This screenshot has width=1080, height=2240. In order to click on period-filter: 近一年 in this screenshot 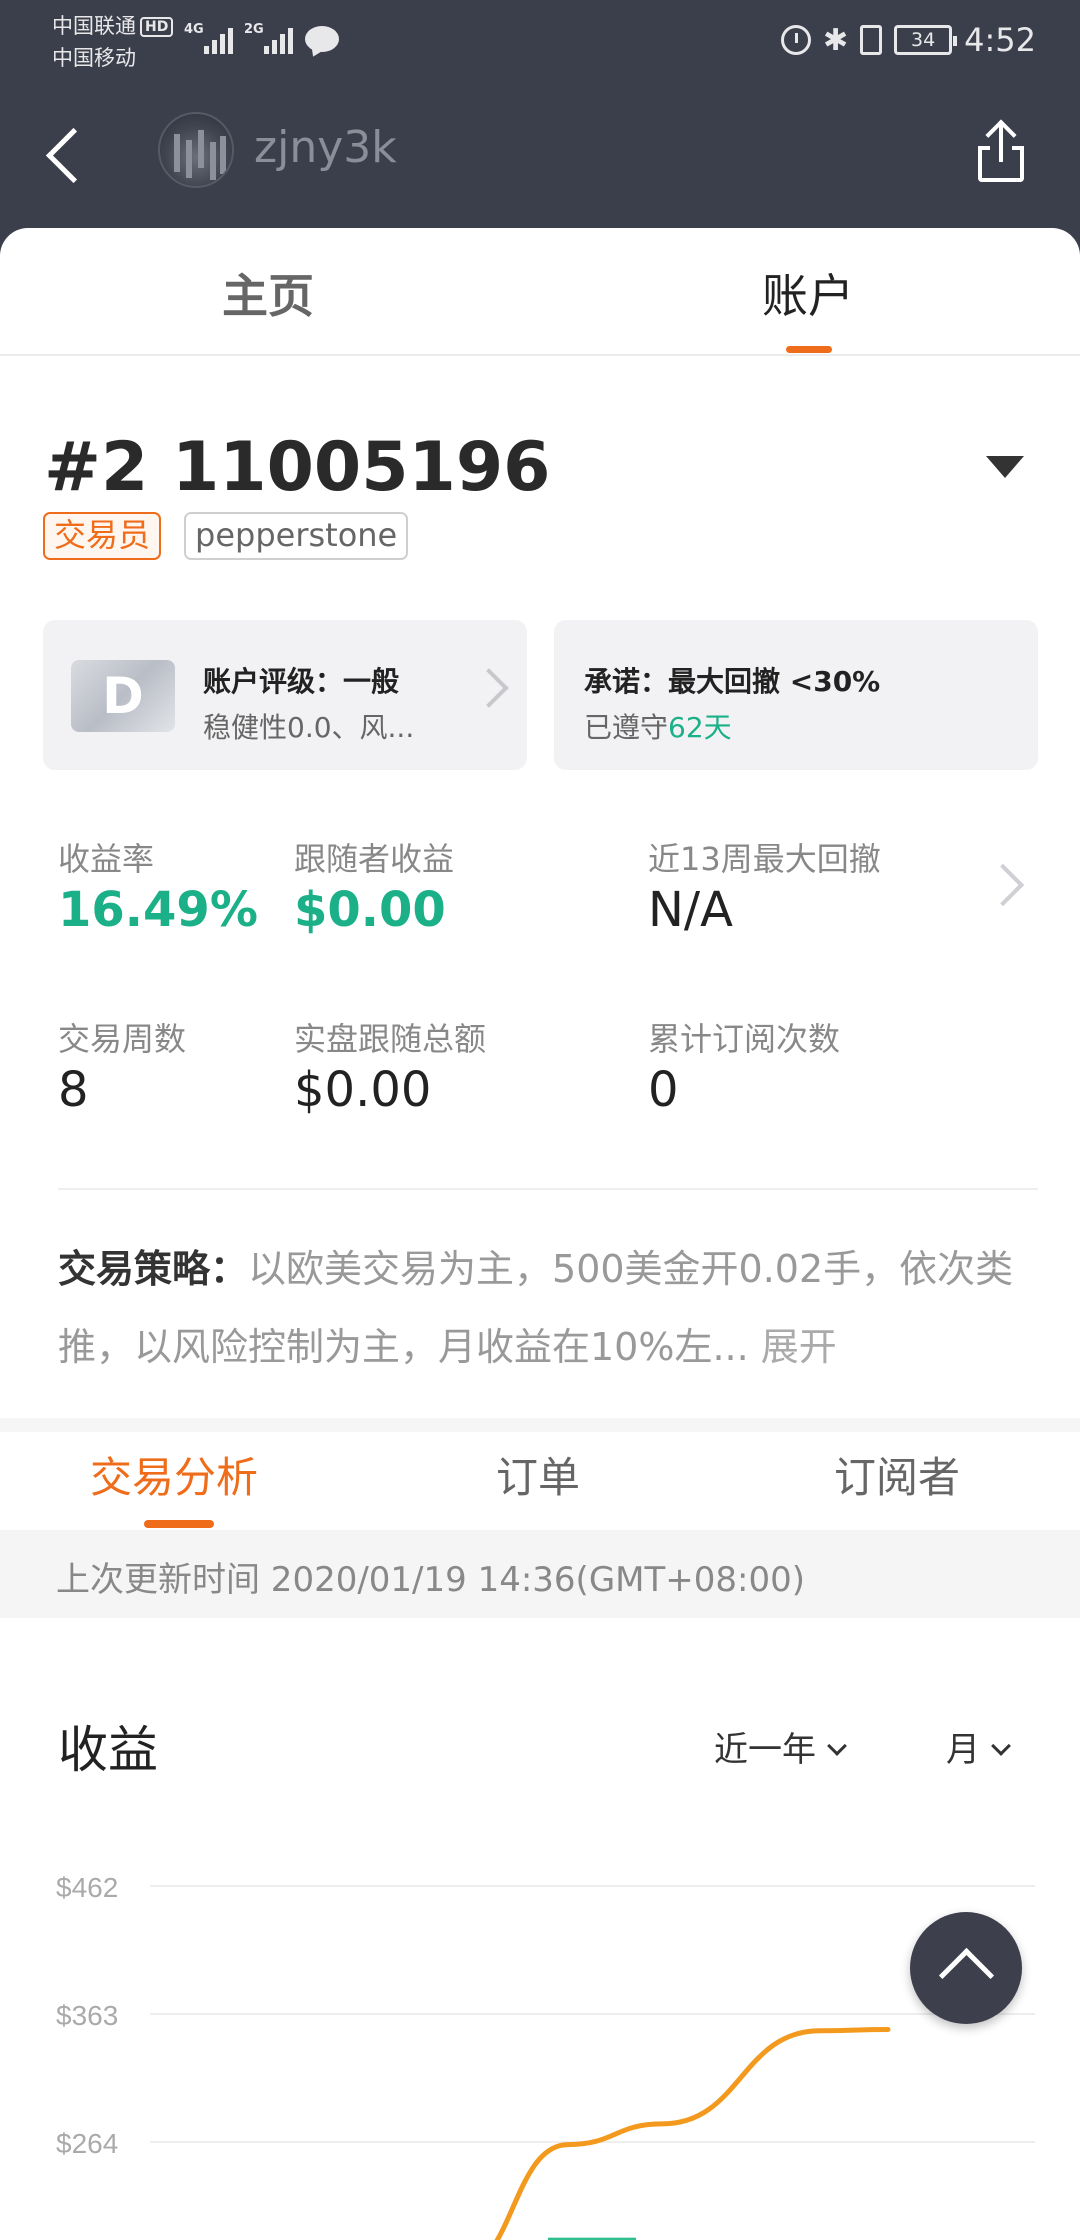, I will do `click(780, 1746)`.